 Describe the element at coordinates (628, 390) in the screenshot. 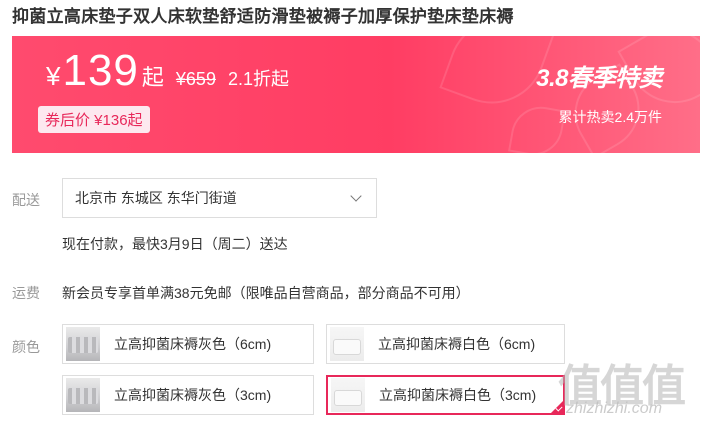

I see `site-watermark: 值值值 zhizhizhi.com` at that location.